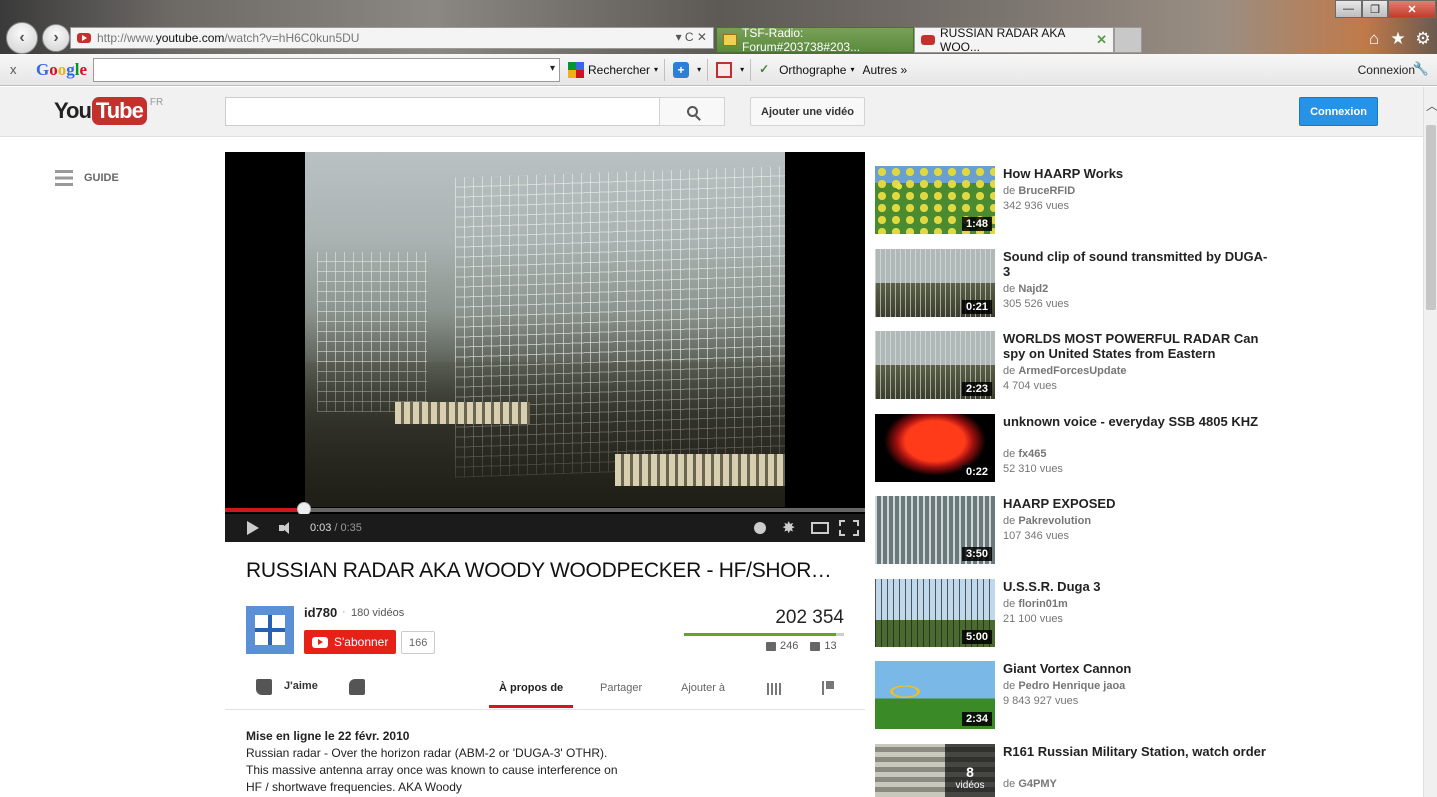 The image size is (1437, 797). Describe the element at coordinates (789, 646) in the screenshot. I see `like-count: 246` at that location.